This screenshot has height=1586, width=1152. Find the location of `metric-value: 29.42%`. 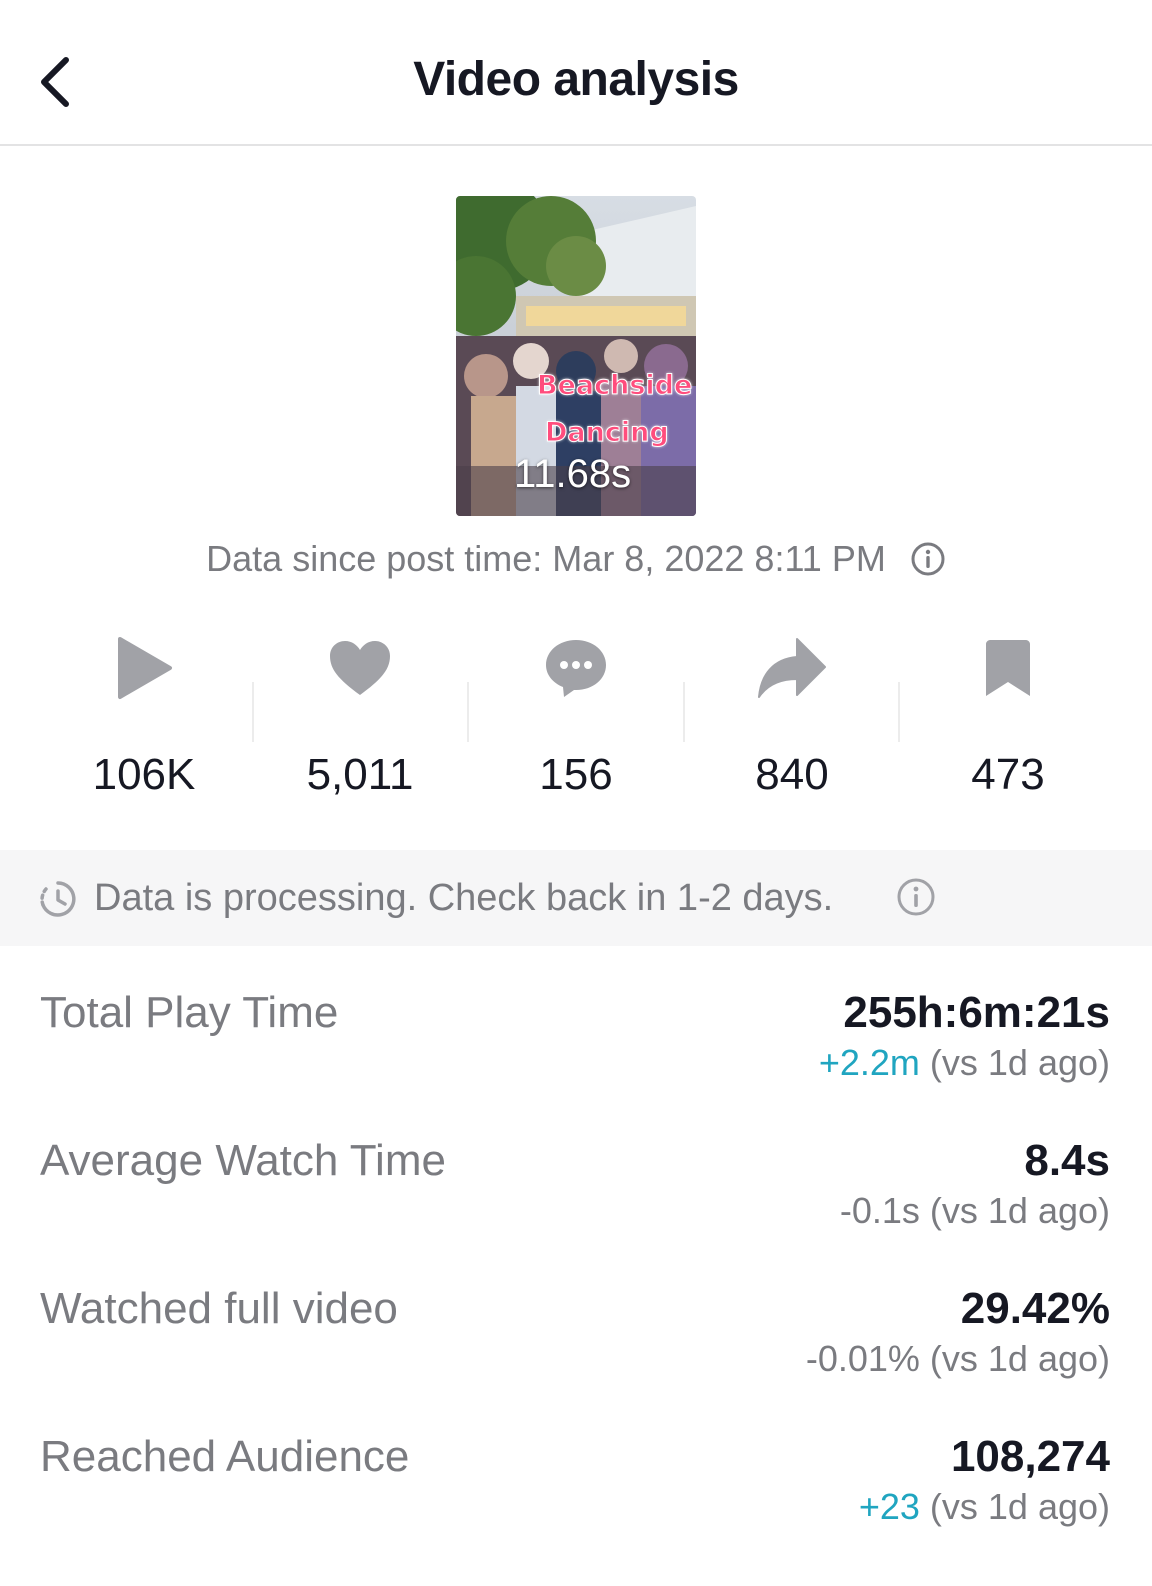

metric-value: 29.42% is located at coordinates (1035, 1308).